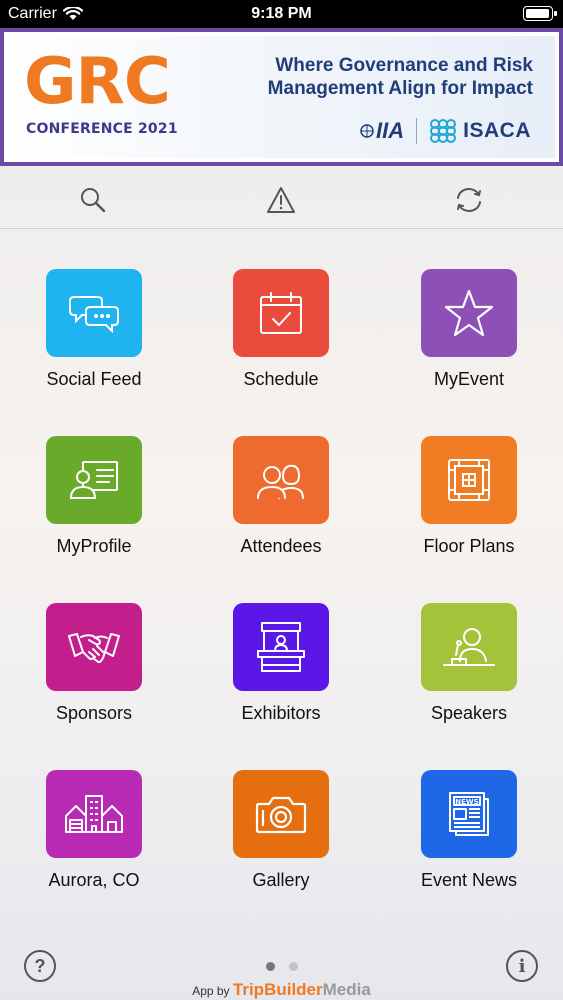 The height and width of the screenshot is (1000, 563). I want to click on floor-plan-icon, so click(469, 480).